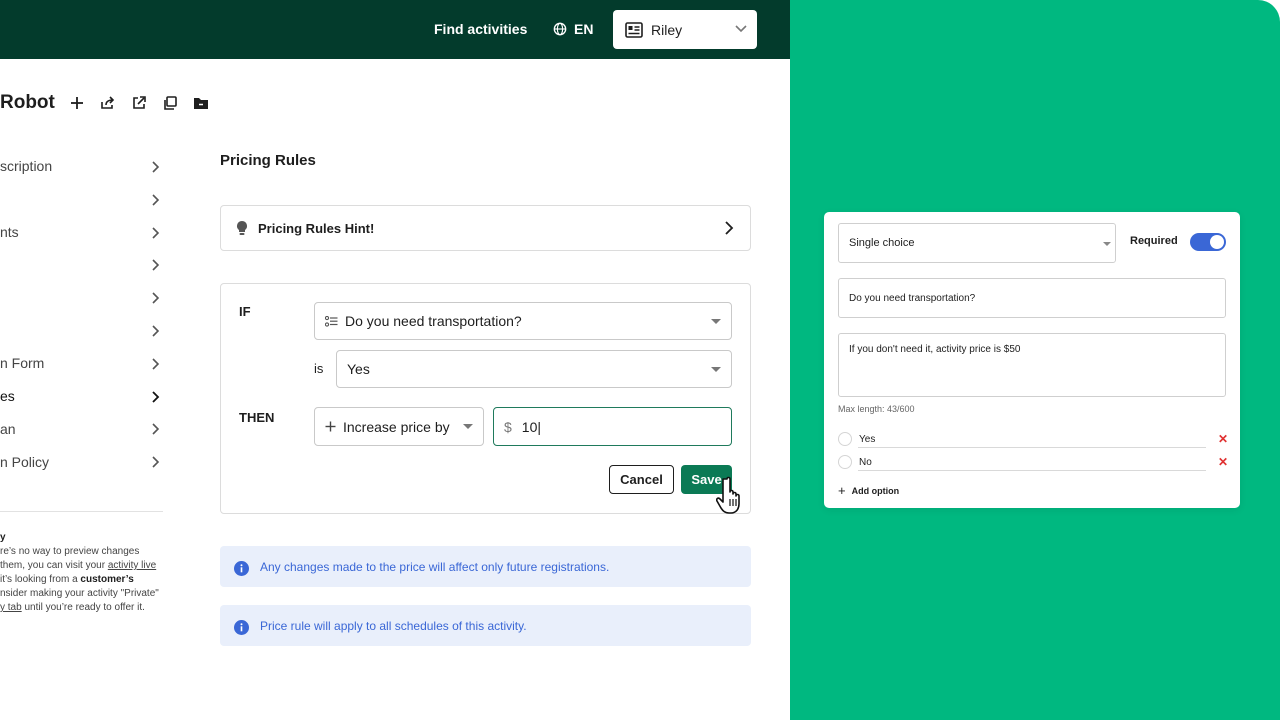 The height and width of the screenshot is (720, 1280). Describe the element at coordinates (1033, 439) in the screenshot. I see `answer-option: Yes ✕` at that location.